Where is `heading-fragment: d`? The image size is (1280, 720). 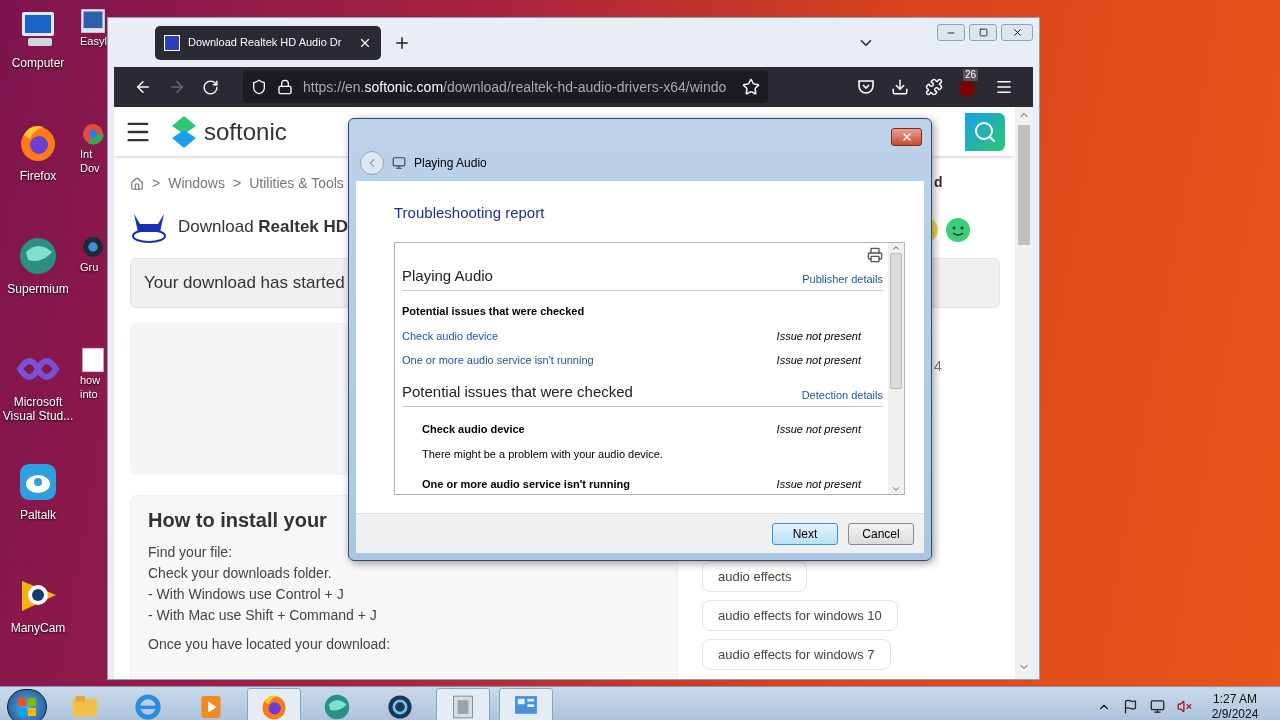
heading-fragment: d is located at coordinates (938, 182).